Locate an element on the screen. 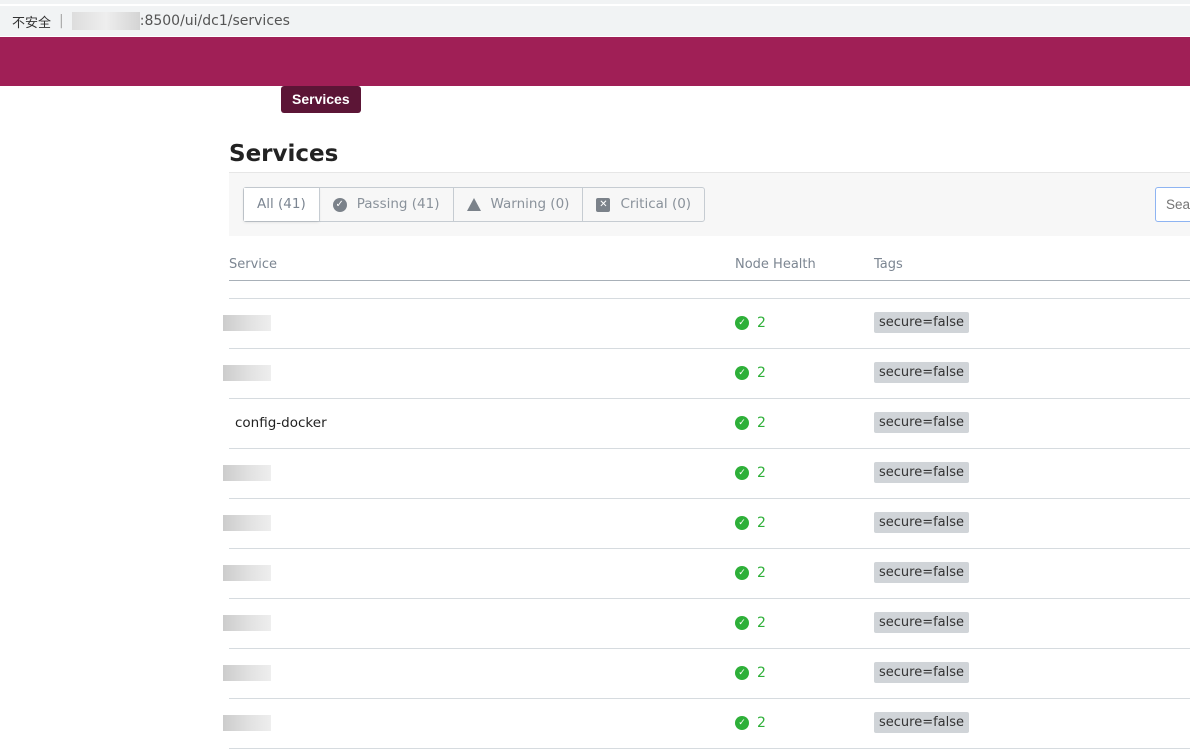 The width and height of the screenshot is (1190, 749). page-title: Services is located at coordinates (284, 154).